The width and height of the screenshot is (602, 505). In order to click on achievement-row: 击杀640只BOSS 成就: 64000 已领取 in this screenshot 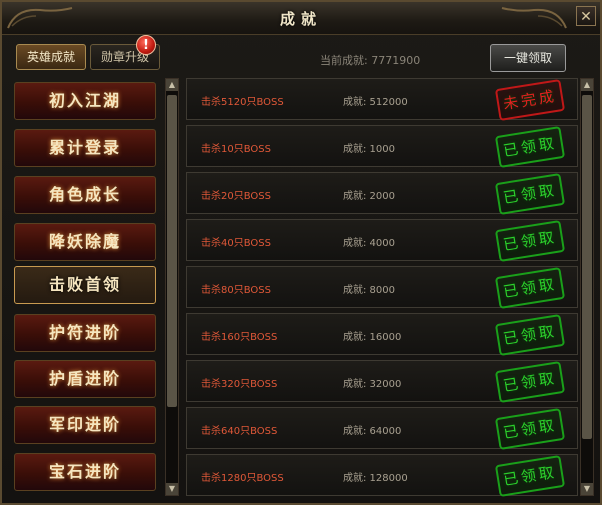, I will do `click(382, 428)`.